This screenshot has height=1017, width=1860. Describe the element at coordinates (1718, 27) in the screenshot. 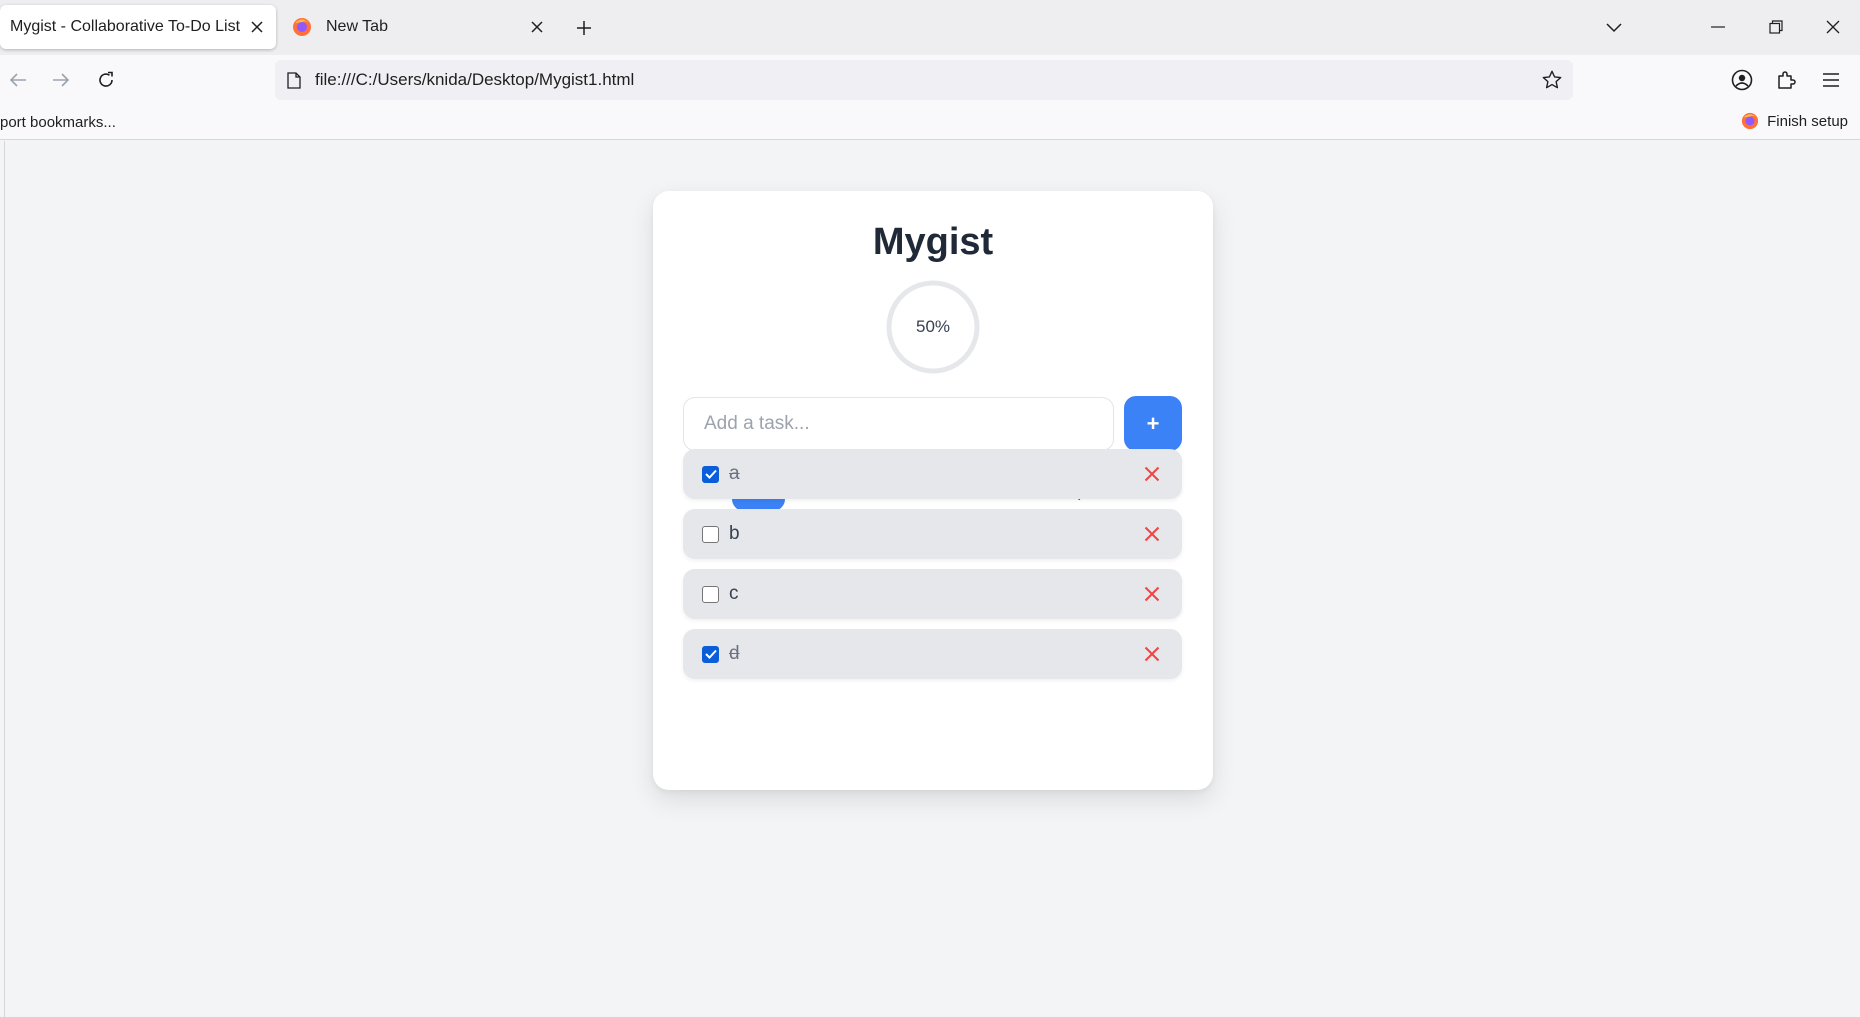

I see `minimize-icon` at that location.